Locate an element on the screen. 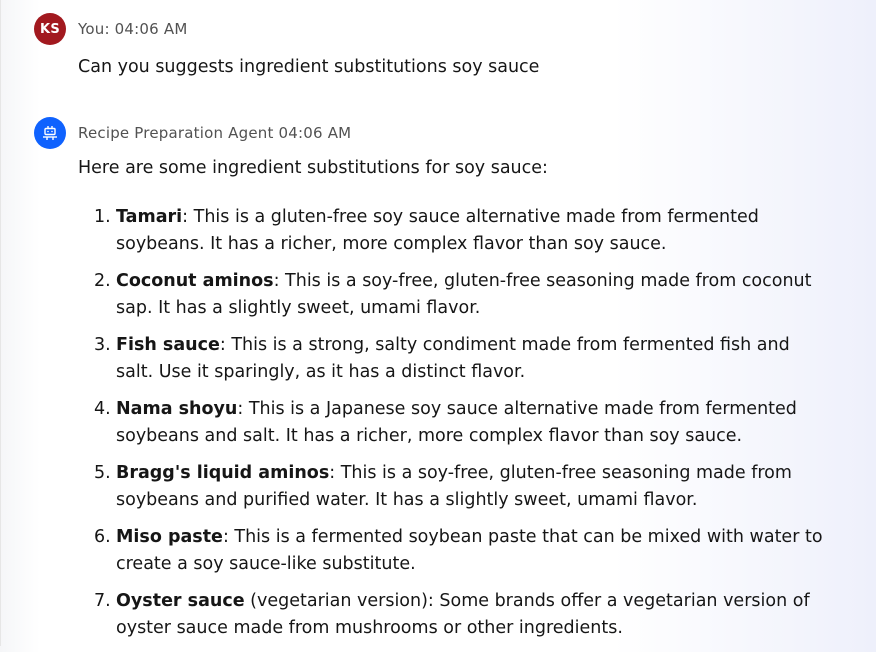 The image size is (876, 652). item-number: 5. is located at coordinates (102, 473).